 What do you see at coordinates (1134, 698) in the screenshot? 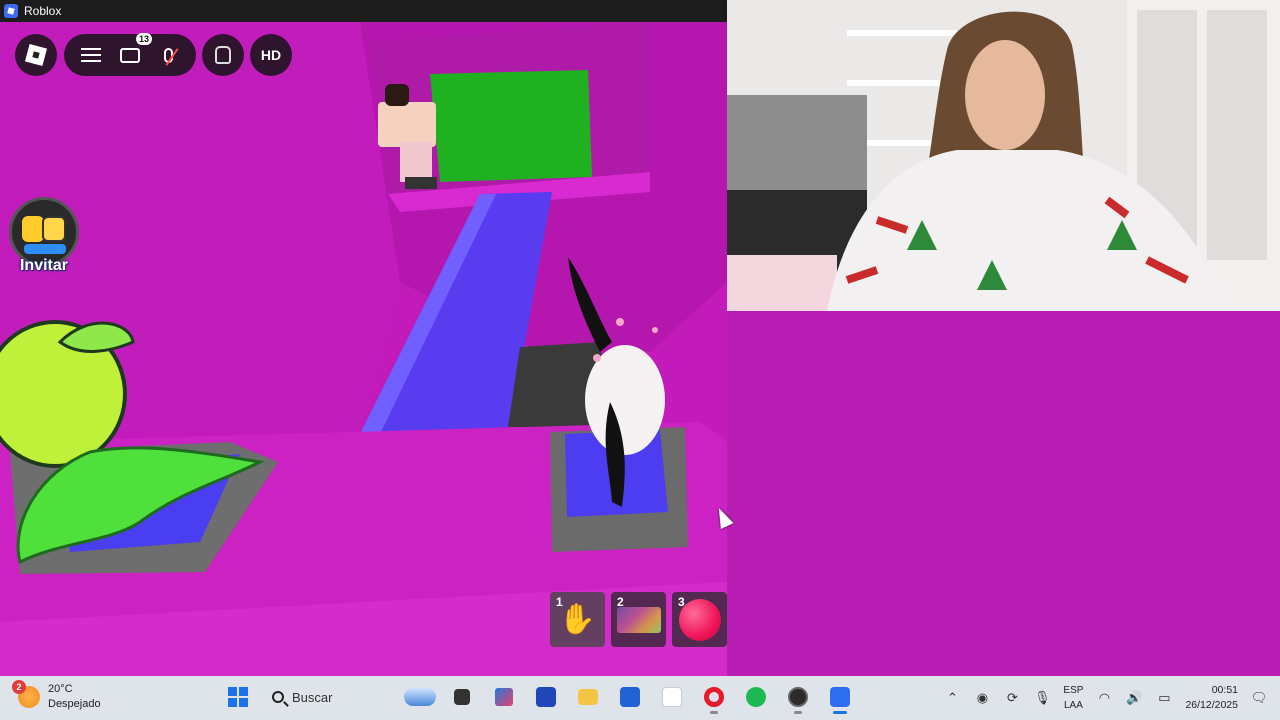
I see `volume-icon: 🔊` at bounding box center [1134, 698].